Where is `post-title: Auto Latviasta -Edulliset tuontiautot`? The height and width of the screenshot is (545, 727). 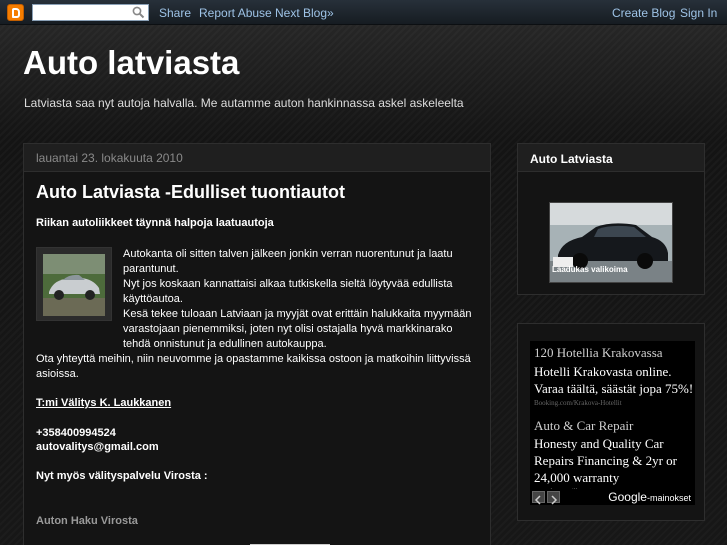 post-title: Auto Latviasta -Edulliset tuontiautot is located at coordinates (190, 192).